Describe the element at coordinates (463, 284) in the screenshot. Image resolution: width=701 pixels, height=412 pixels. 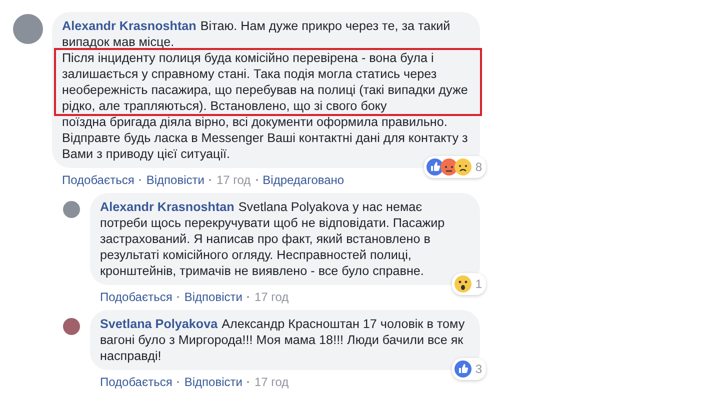
I see `surprised-face-icon` at that location.